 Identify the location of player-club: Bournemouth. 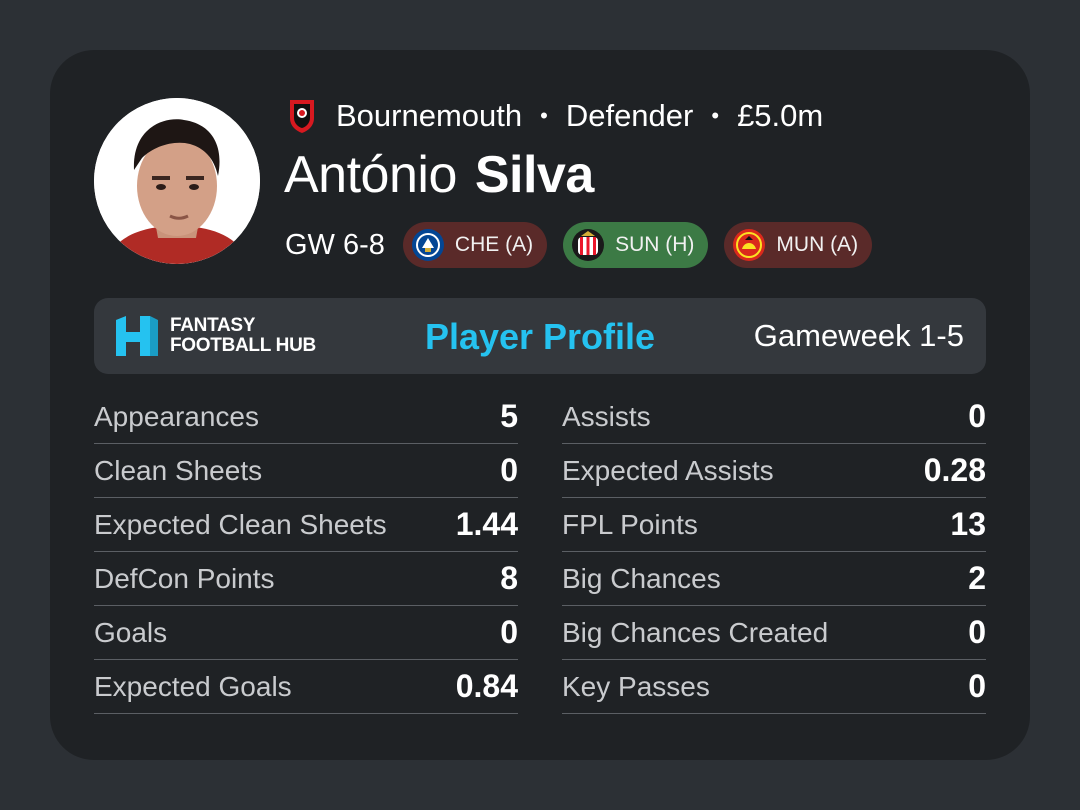
(429, 115).